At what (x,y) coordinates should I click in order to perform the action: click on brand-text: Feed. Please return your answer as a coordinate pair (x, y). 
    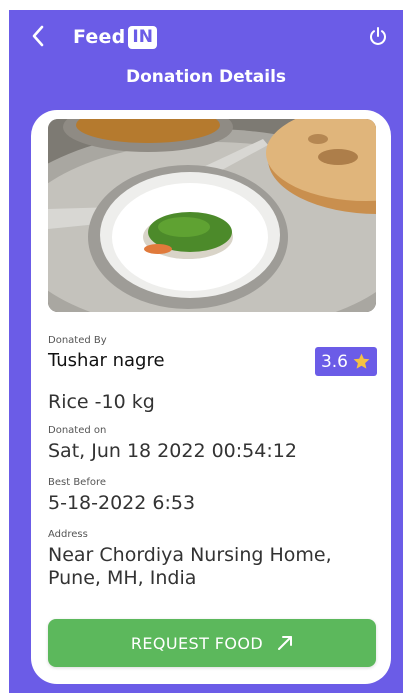
    Looking at the image, I should click on (99, 37).